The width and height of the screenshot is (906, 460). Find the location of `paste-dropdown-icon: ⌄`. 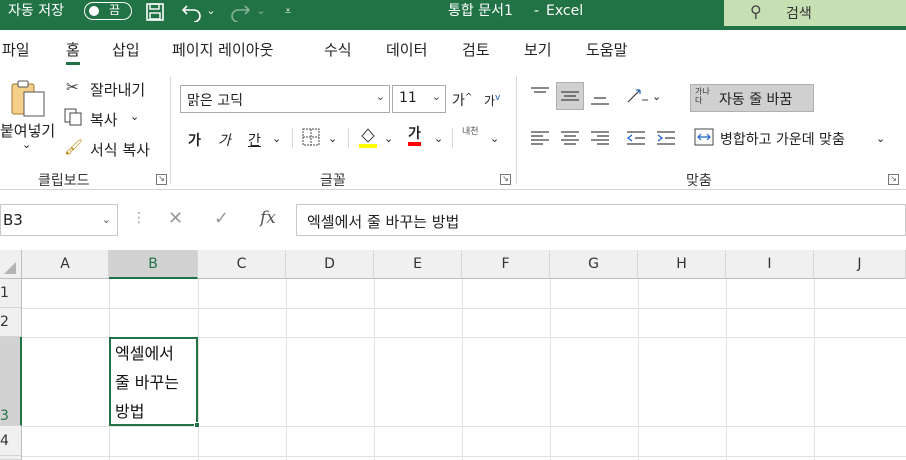

paste-dropdown-icon: ⌄ is located at coordinates (26, 144).